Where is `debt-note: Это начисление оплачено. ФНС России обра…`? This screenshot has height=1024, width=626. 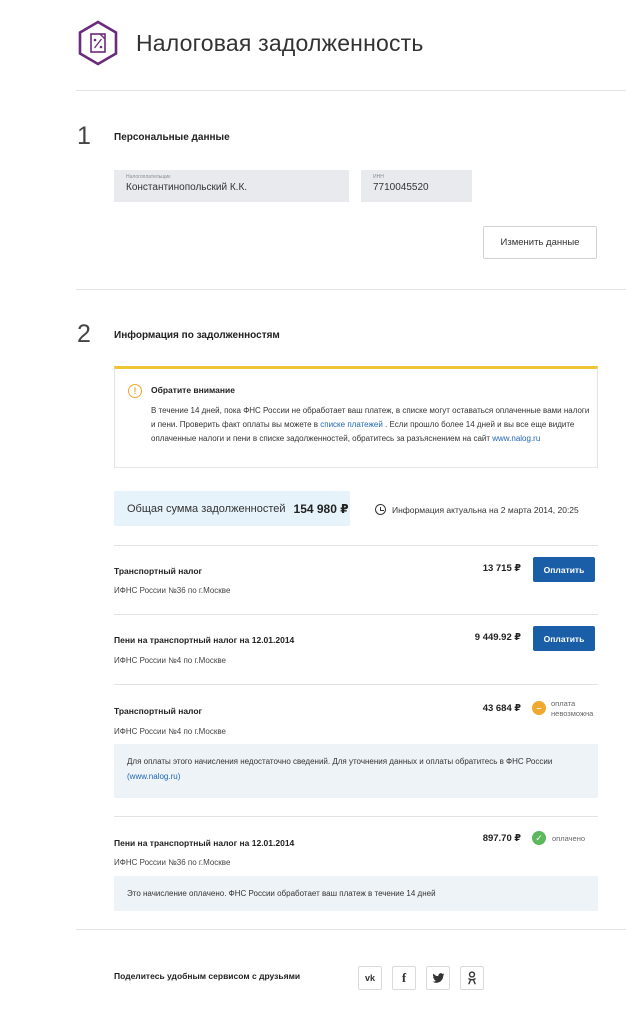
debt-note: Это начисление оплачено. ФНС России обра… is located at coordinates (356, 893).